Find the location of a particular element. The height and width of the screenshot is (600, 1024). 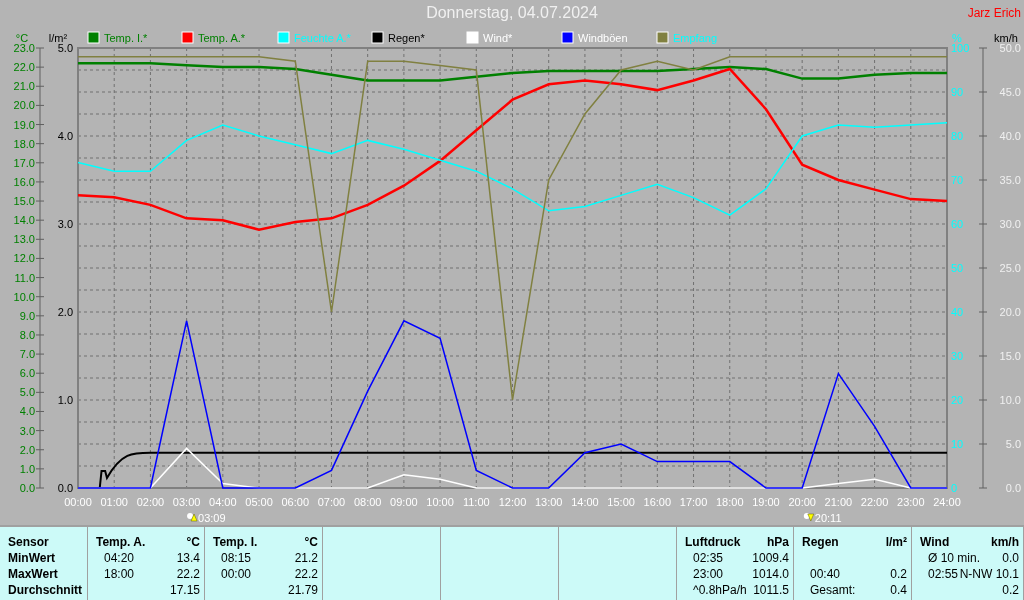

axis-label: 11.0 is located at coordinates (24, 277).